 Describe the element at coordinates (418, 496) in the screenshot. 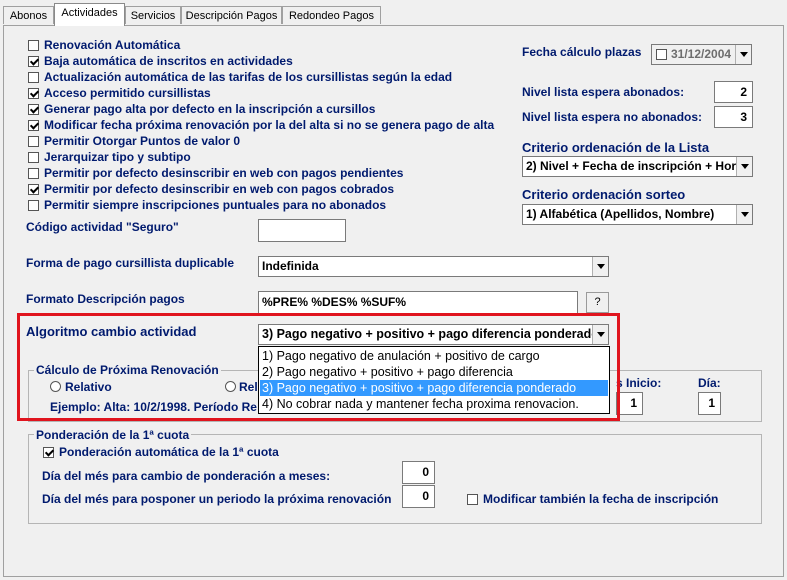

I see `dia-posponer-input: 0` at that location.